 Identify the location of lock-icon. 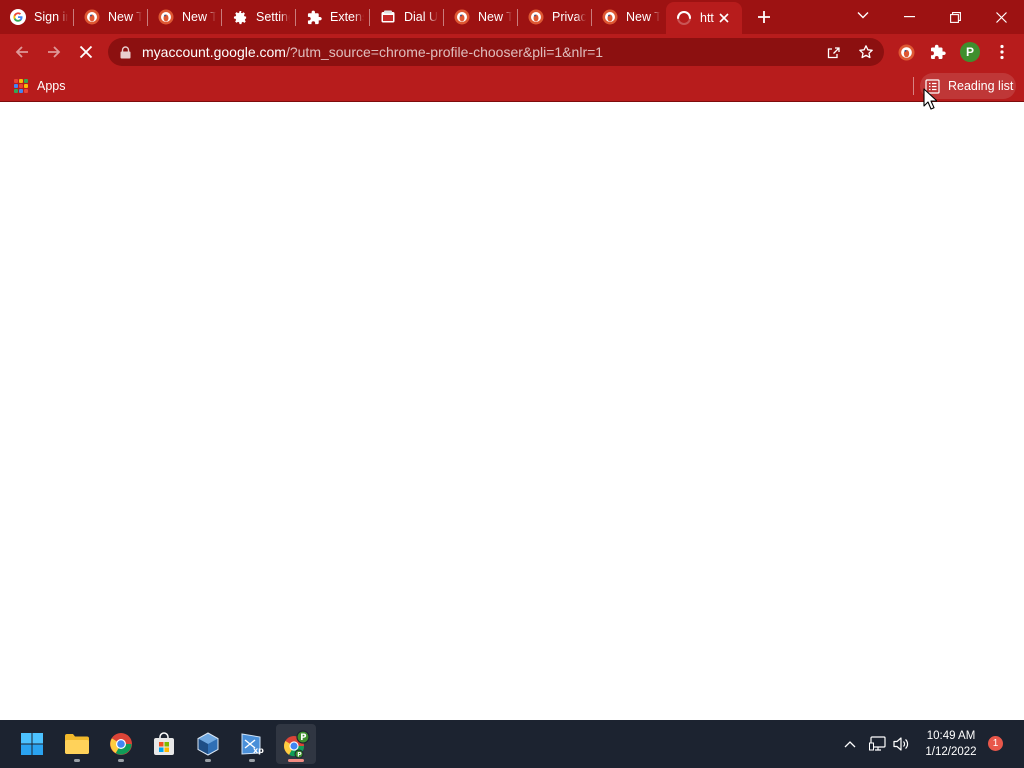
(125, 52).